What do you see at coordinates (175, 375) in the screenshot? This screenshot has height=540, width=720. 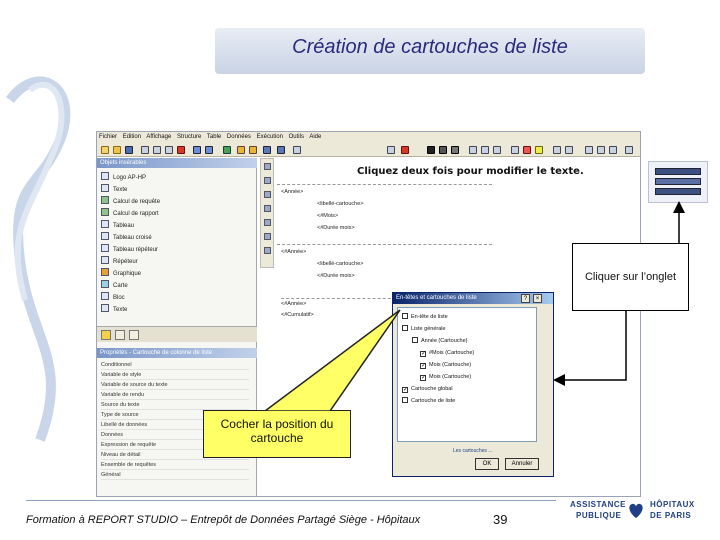 I see `property-row: Variable de style` at bounding box center [175, 375].